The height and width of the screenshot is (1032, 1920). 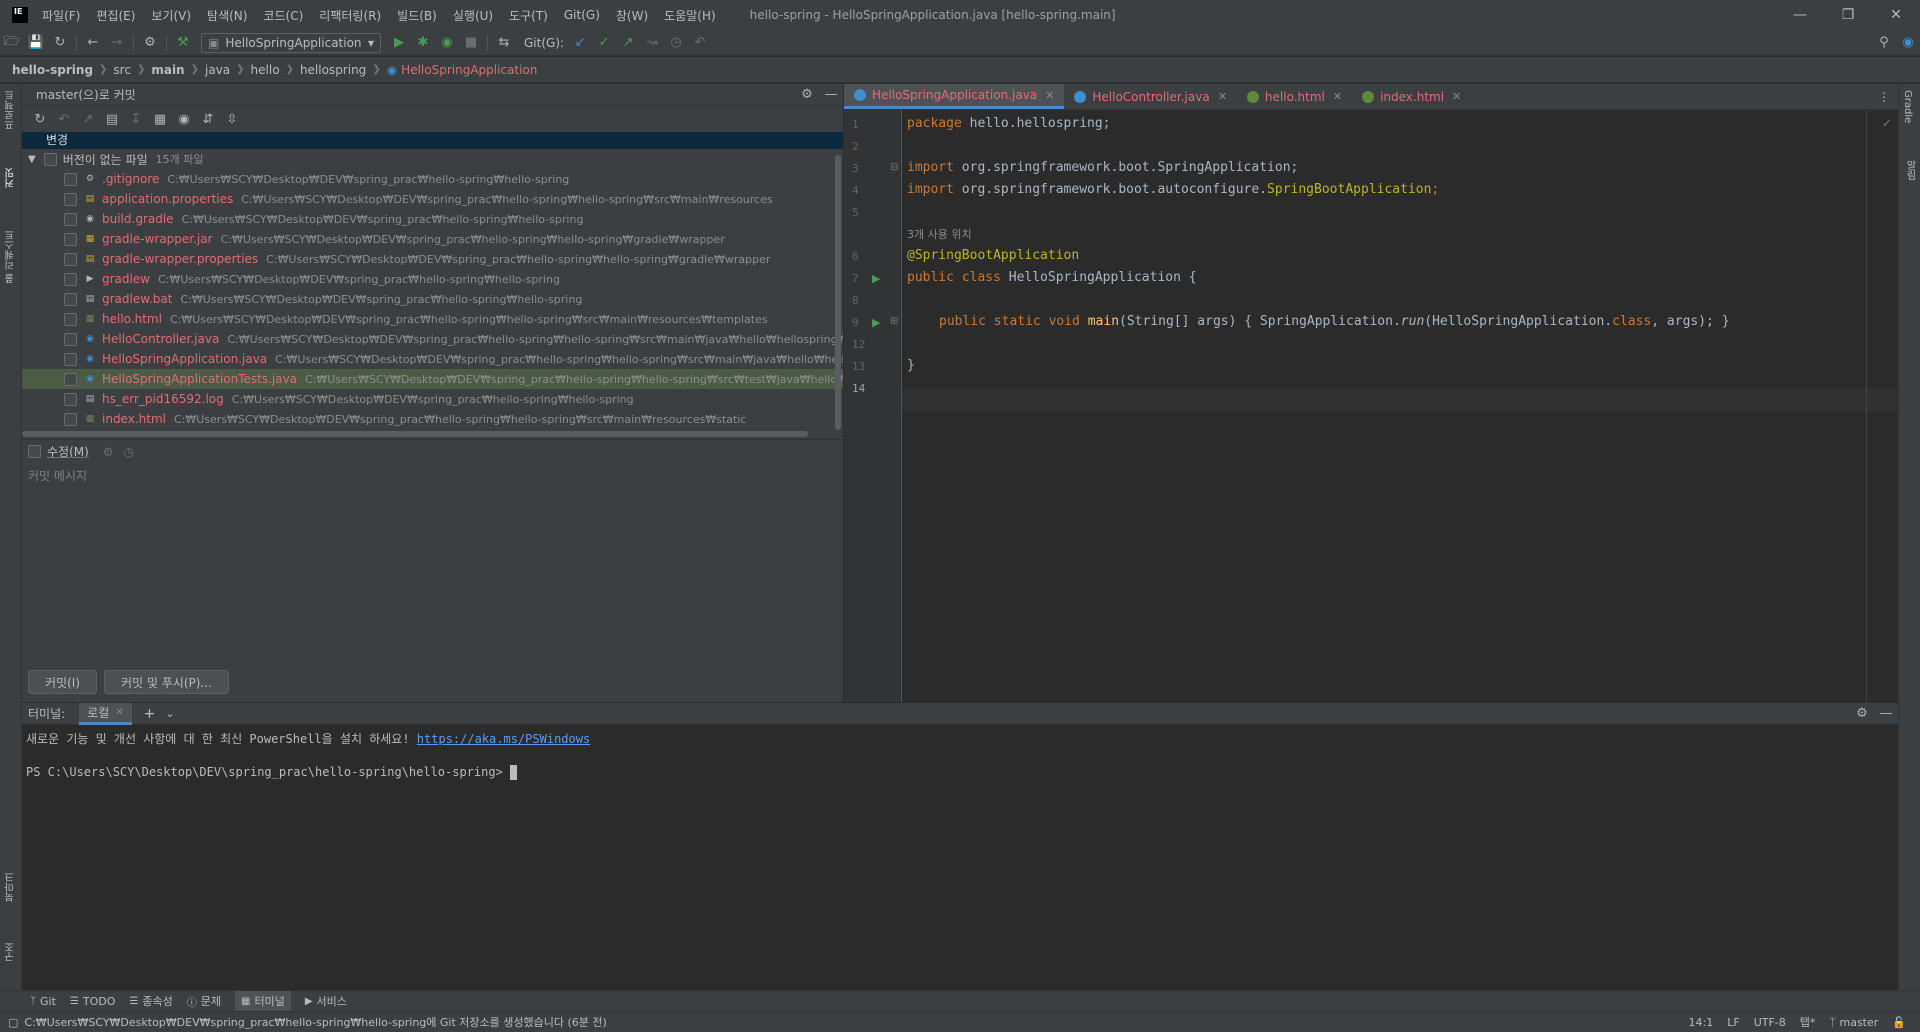 I want to click on commit-button: 커밋(I), so click(x=62, y=682).